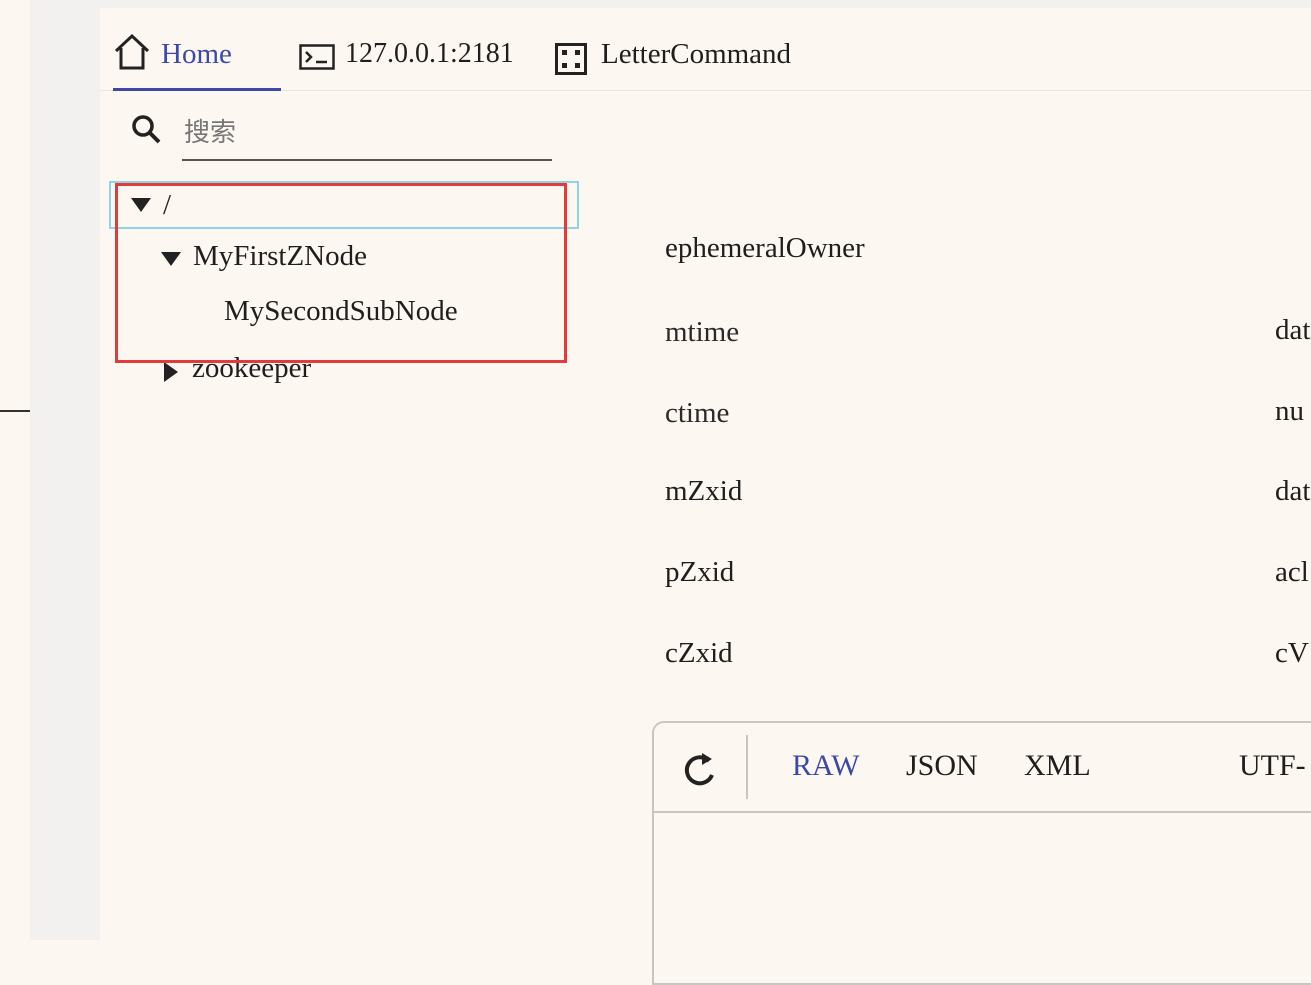  Describe the element at coordinates (344, 205) in the screenshot. I see `tree-node-root: /` at that location.